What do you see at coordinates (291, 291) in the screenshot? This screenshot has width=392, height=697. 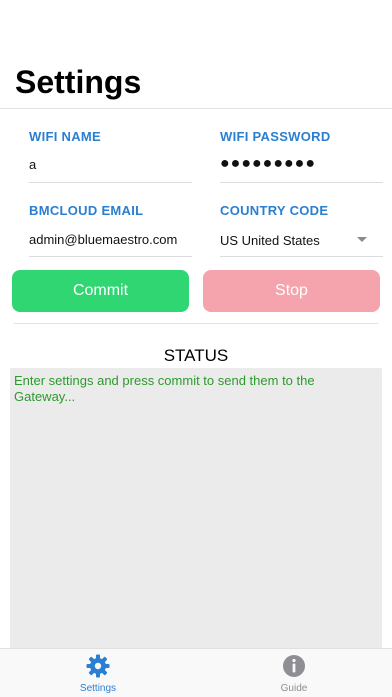 I see `stop-button: Stop` at bounding box center [291, 291].